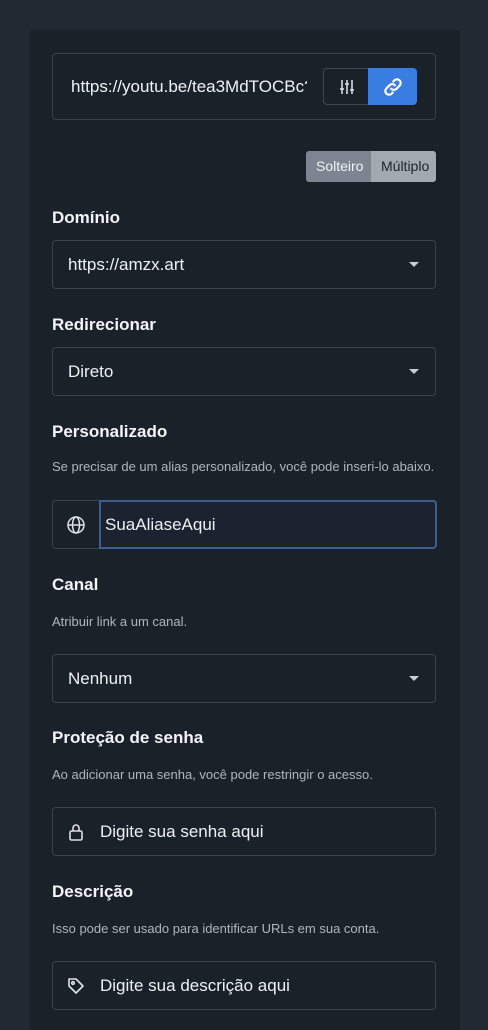  Describe the element at coordinates (189, 87) in the screenshot. I see `url-input: https://youtu.be/tea3MdTOCBc?si=` at that location.